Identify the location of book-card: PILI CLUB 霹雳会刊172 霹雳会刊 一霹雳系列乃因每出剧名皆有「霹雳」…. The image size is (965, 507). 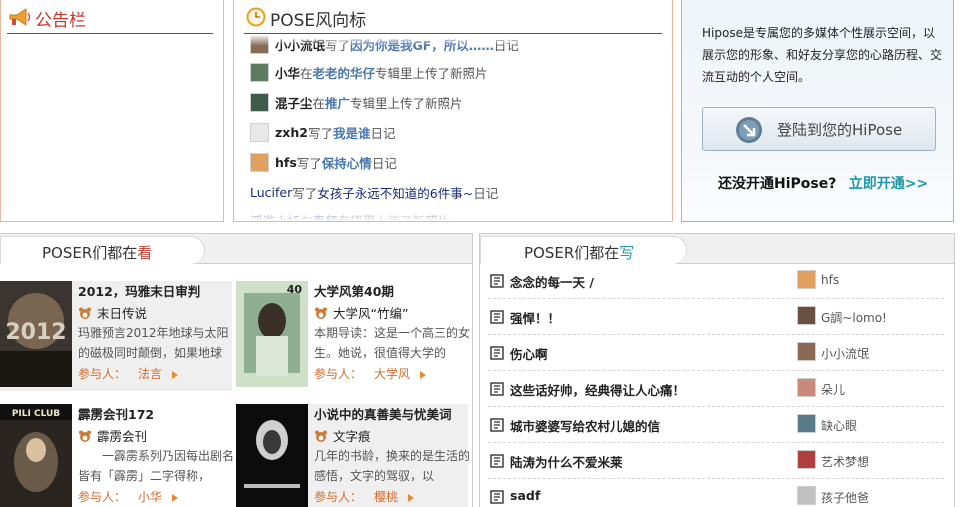
(117, 455).